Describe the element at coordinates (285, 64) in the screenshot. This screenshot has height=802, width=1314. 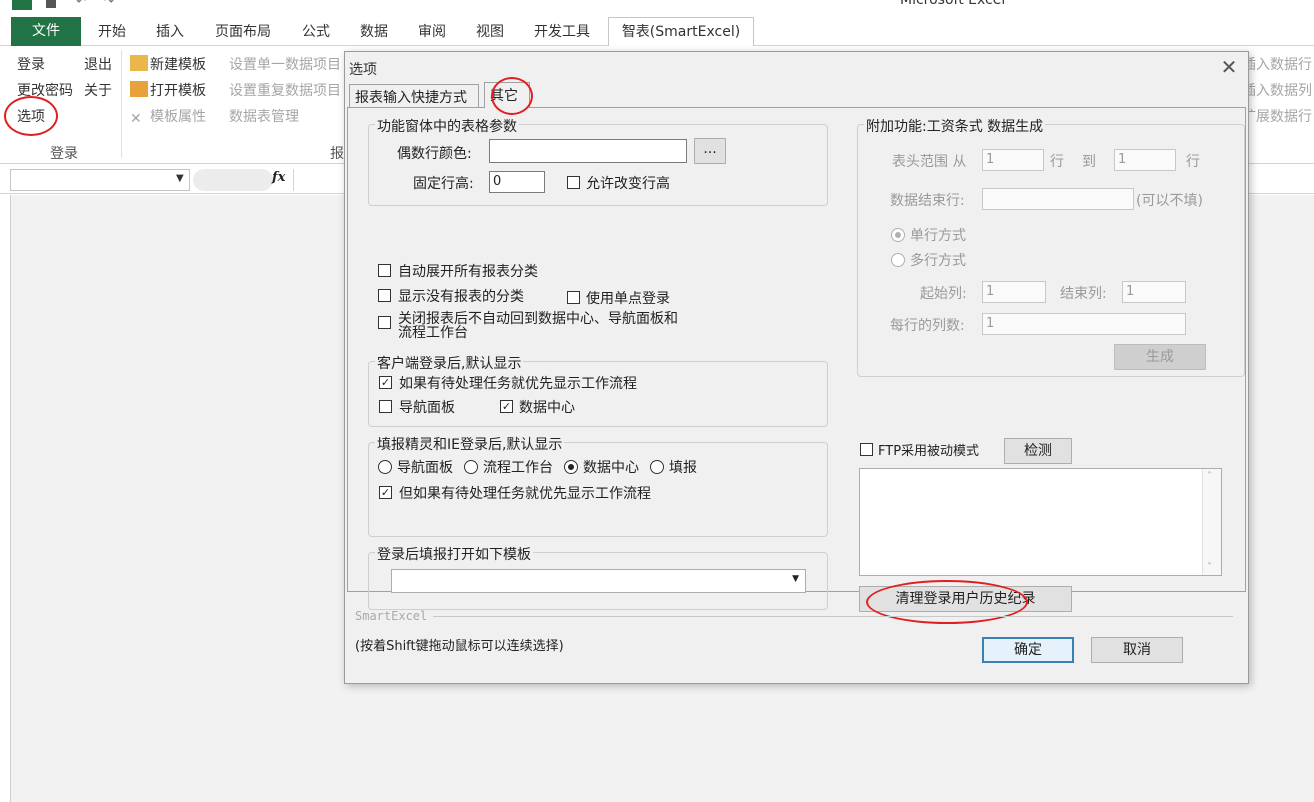
I see `set-single-item-button: 设置单一数据项目` at that location.